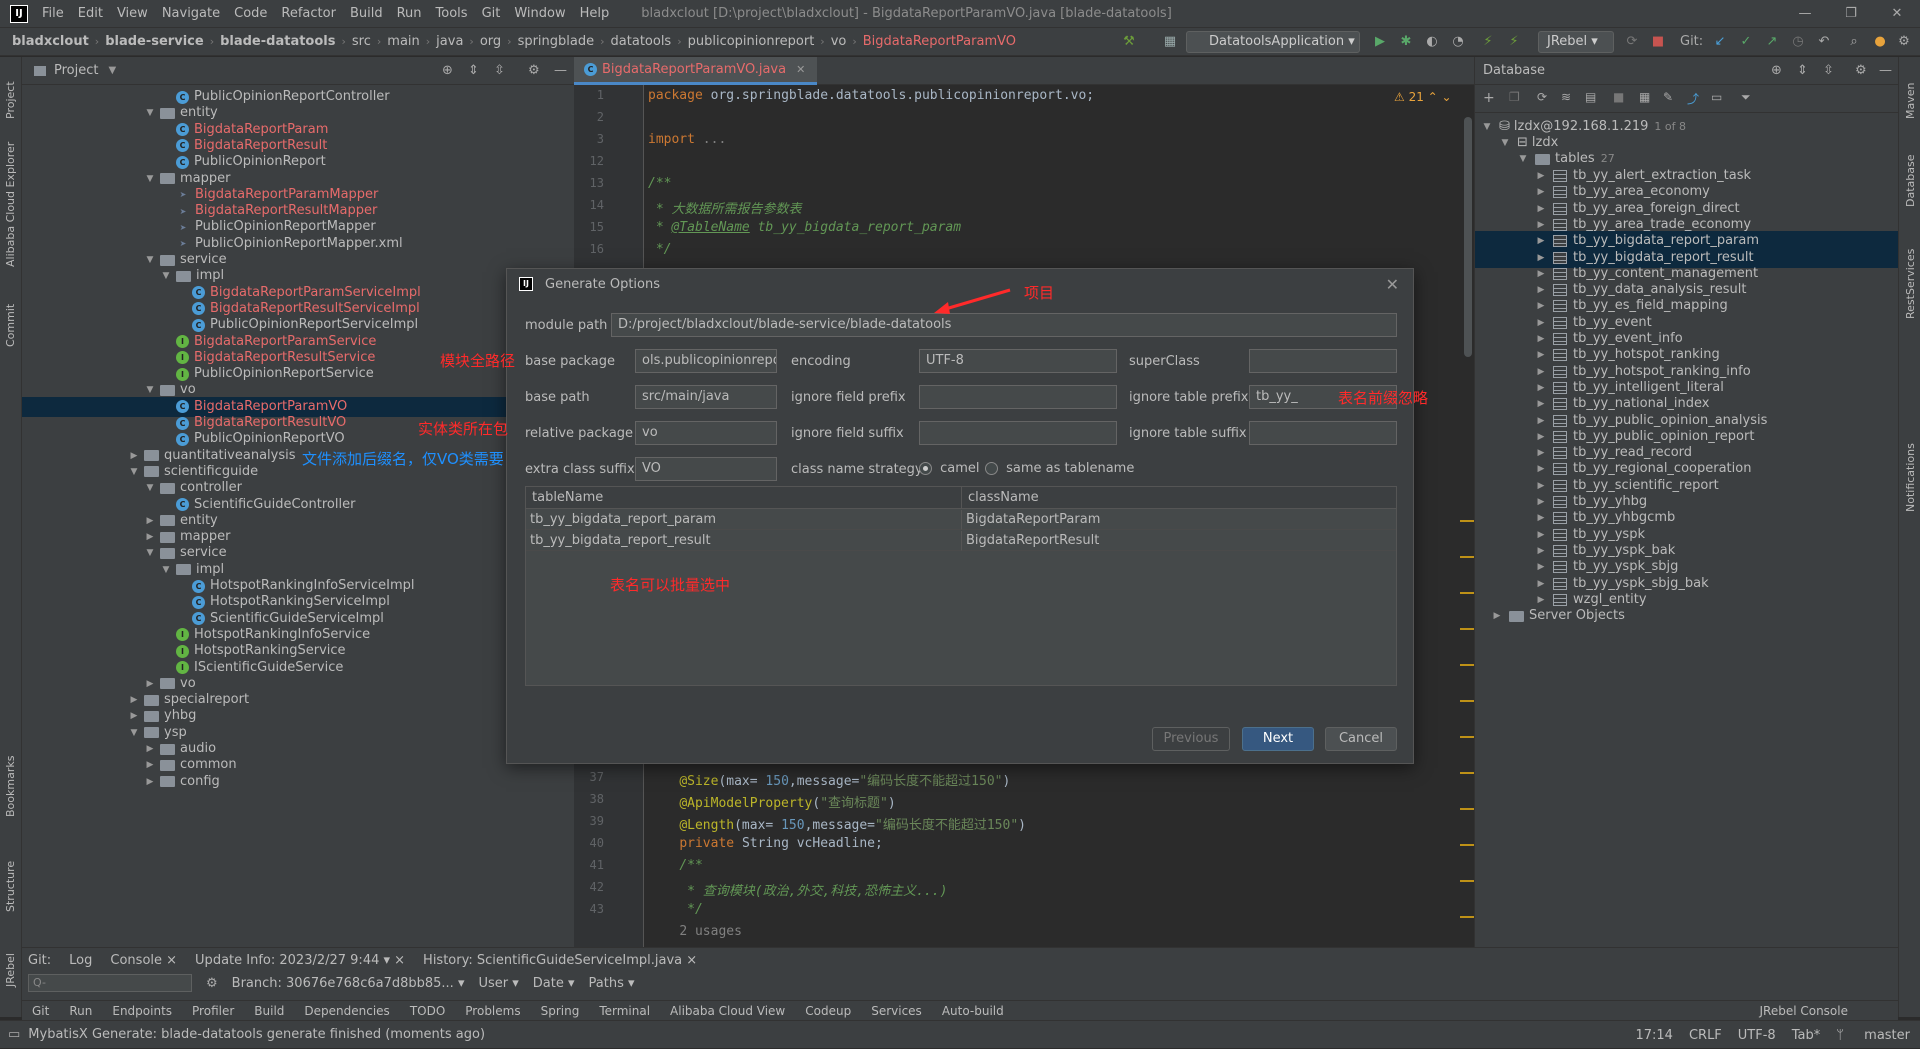 The height and width of the screenshot is (1049, 1920). I want to click on build-hammer-icon: ⚒, so click(1129, 42).